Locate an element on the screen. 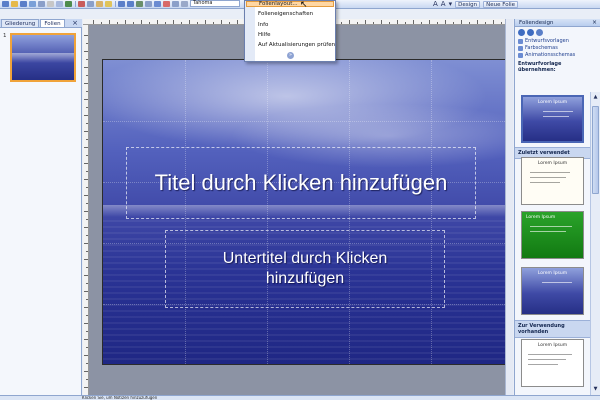 Image resolution: width=600 pixels, height=400 pixels. task-pane-scrollbar: ▲ ▼ is located at coordinates (595, 243).